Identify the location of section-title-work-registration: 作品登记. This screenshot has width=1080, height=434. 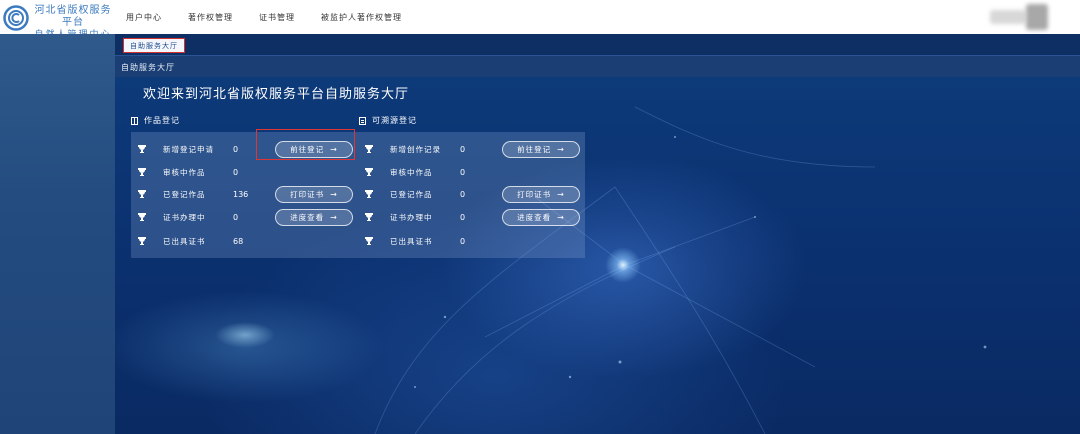
(155, 120).